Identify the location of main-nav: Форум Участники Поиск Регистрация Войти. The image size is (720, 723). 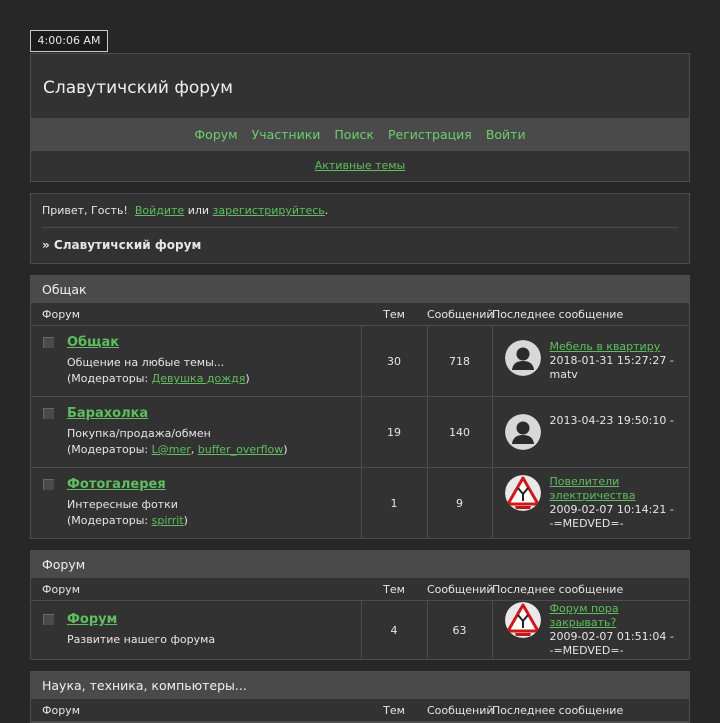
(360, 134).